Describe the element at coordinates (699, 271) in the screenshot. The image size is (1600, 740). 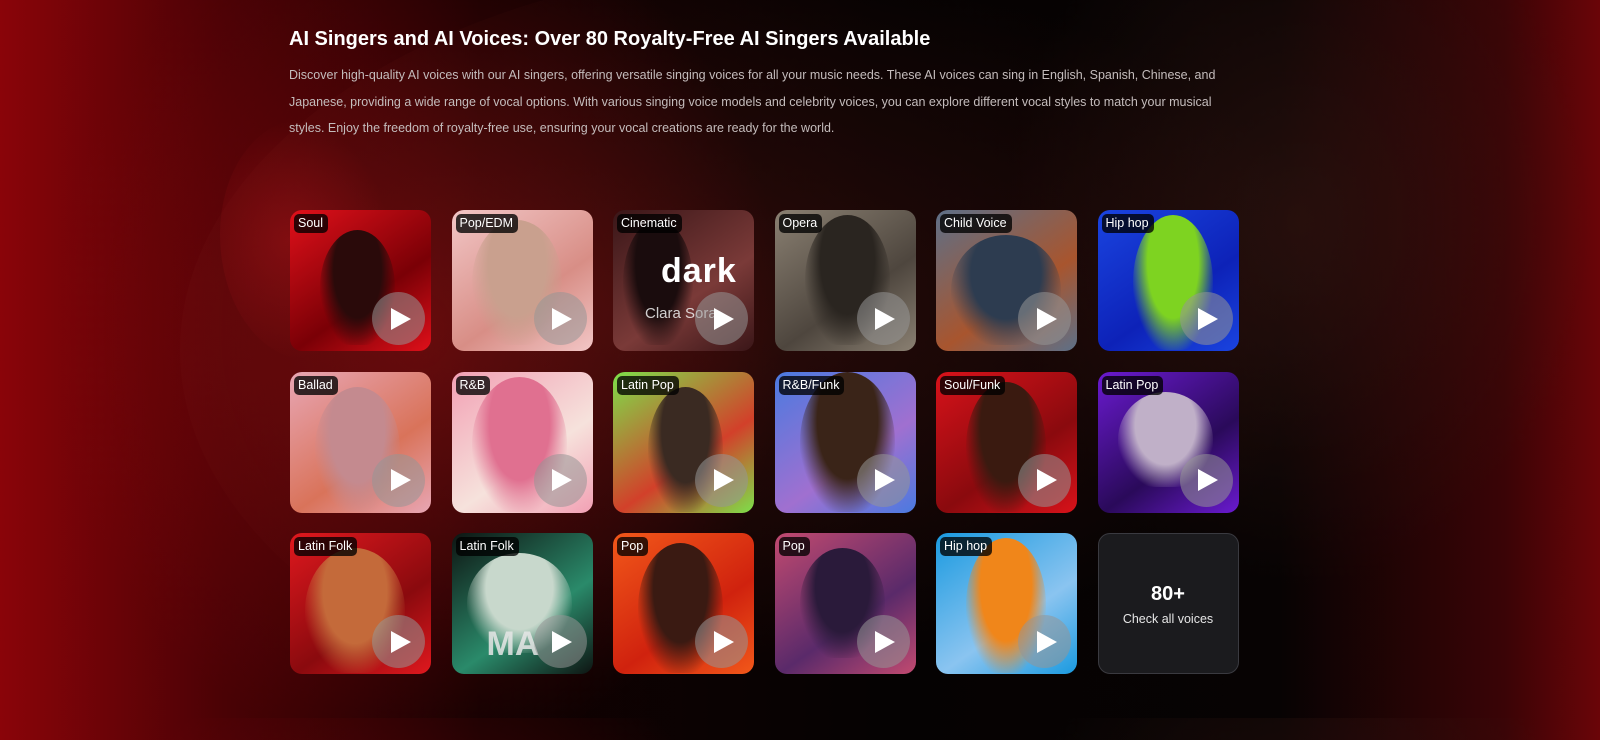
I see `cover-title-text: dark` at that location.